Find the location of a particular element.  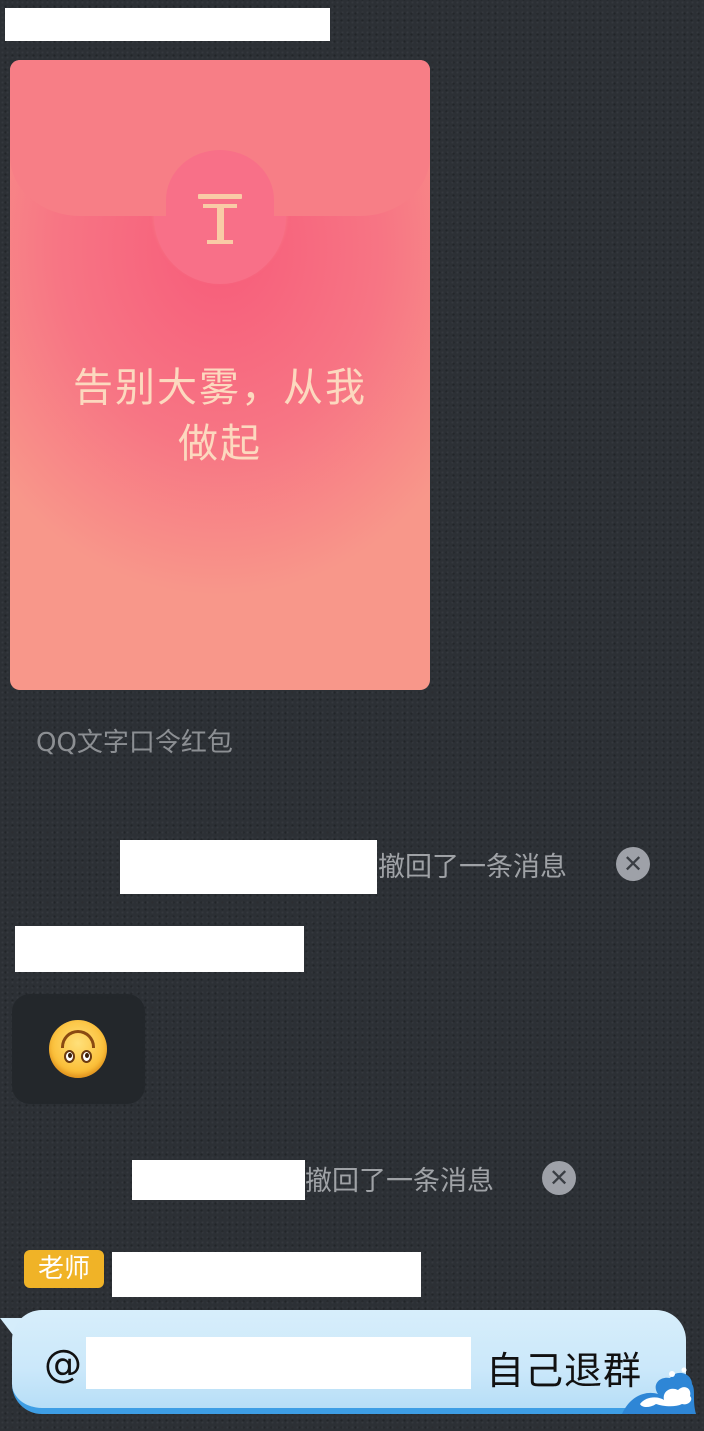

upside-down-face-icon is located at coordinates (78, 1049).